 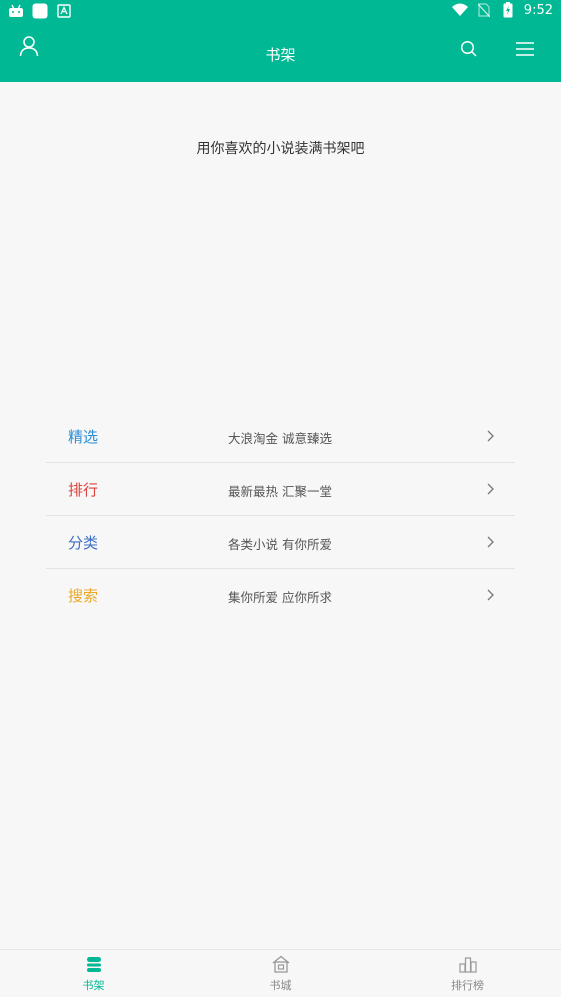 I want to click on entry-category: 分类 各类小说 有你所爱, so click(x=280, y=542).